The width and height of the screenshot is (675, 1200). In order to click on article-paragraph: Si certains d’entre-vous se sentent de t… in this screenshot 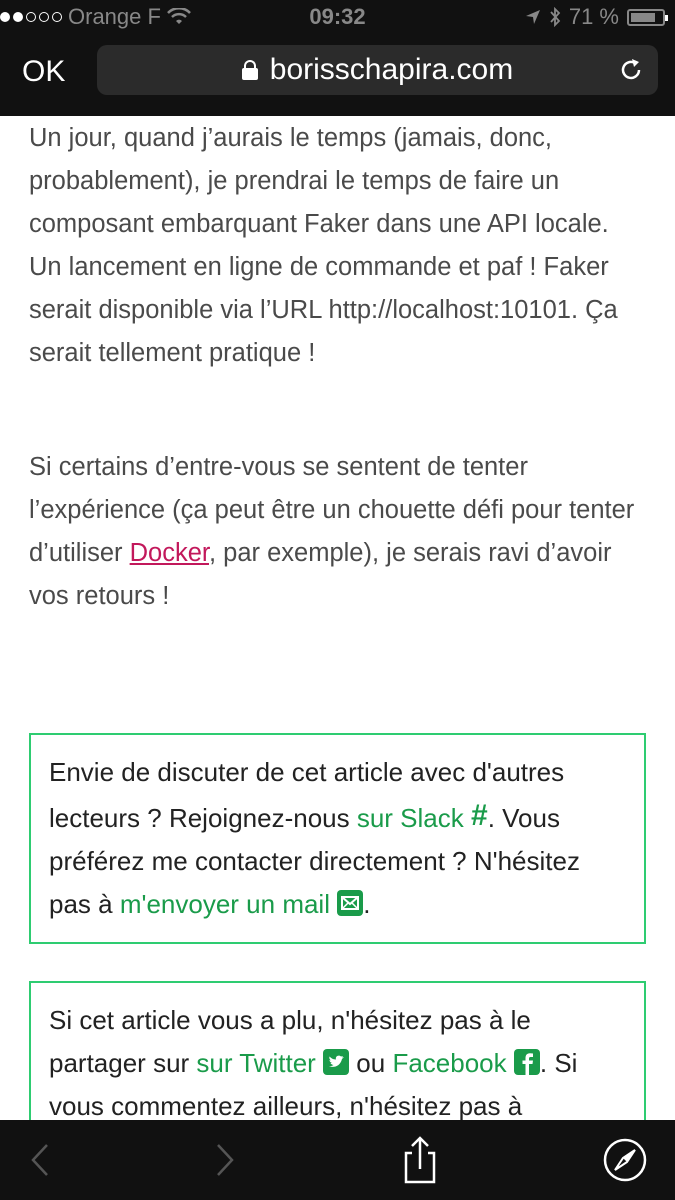, I will do `click(336, 532)`.